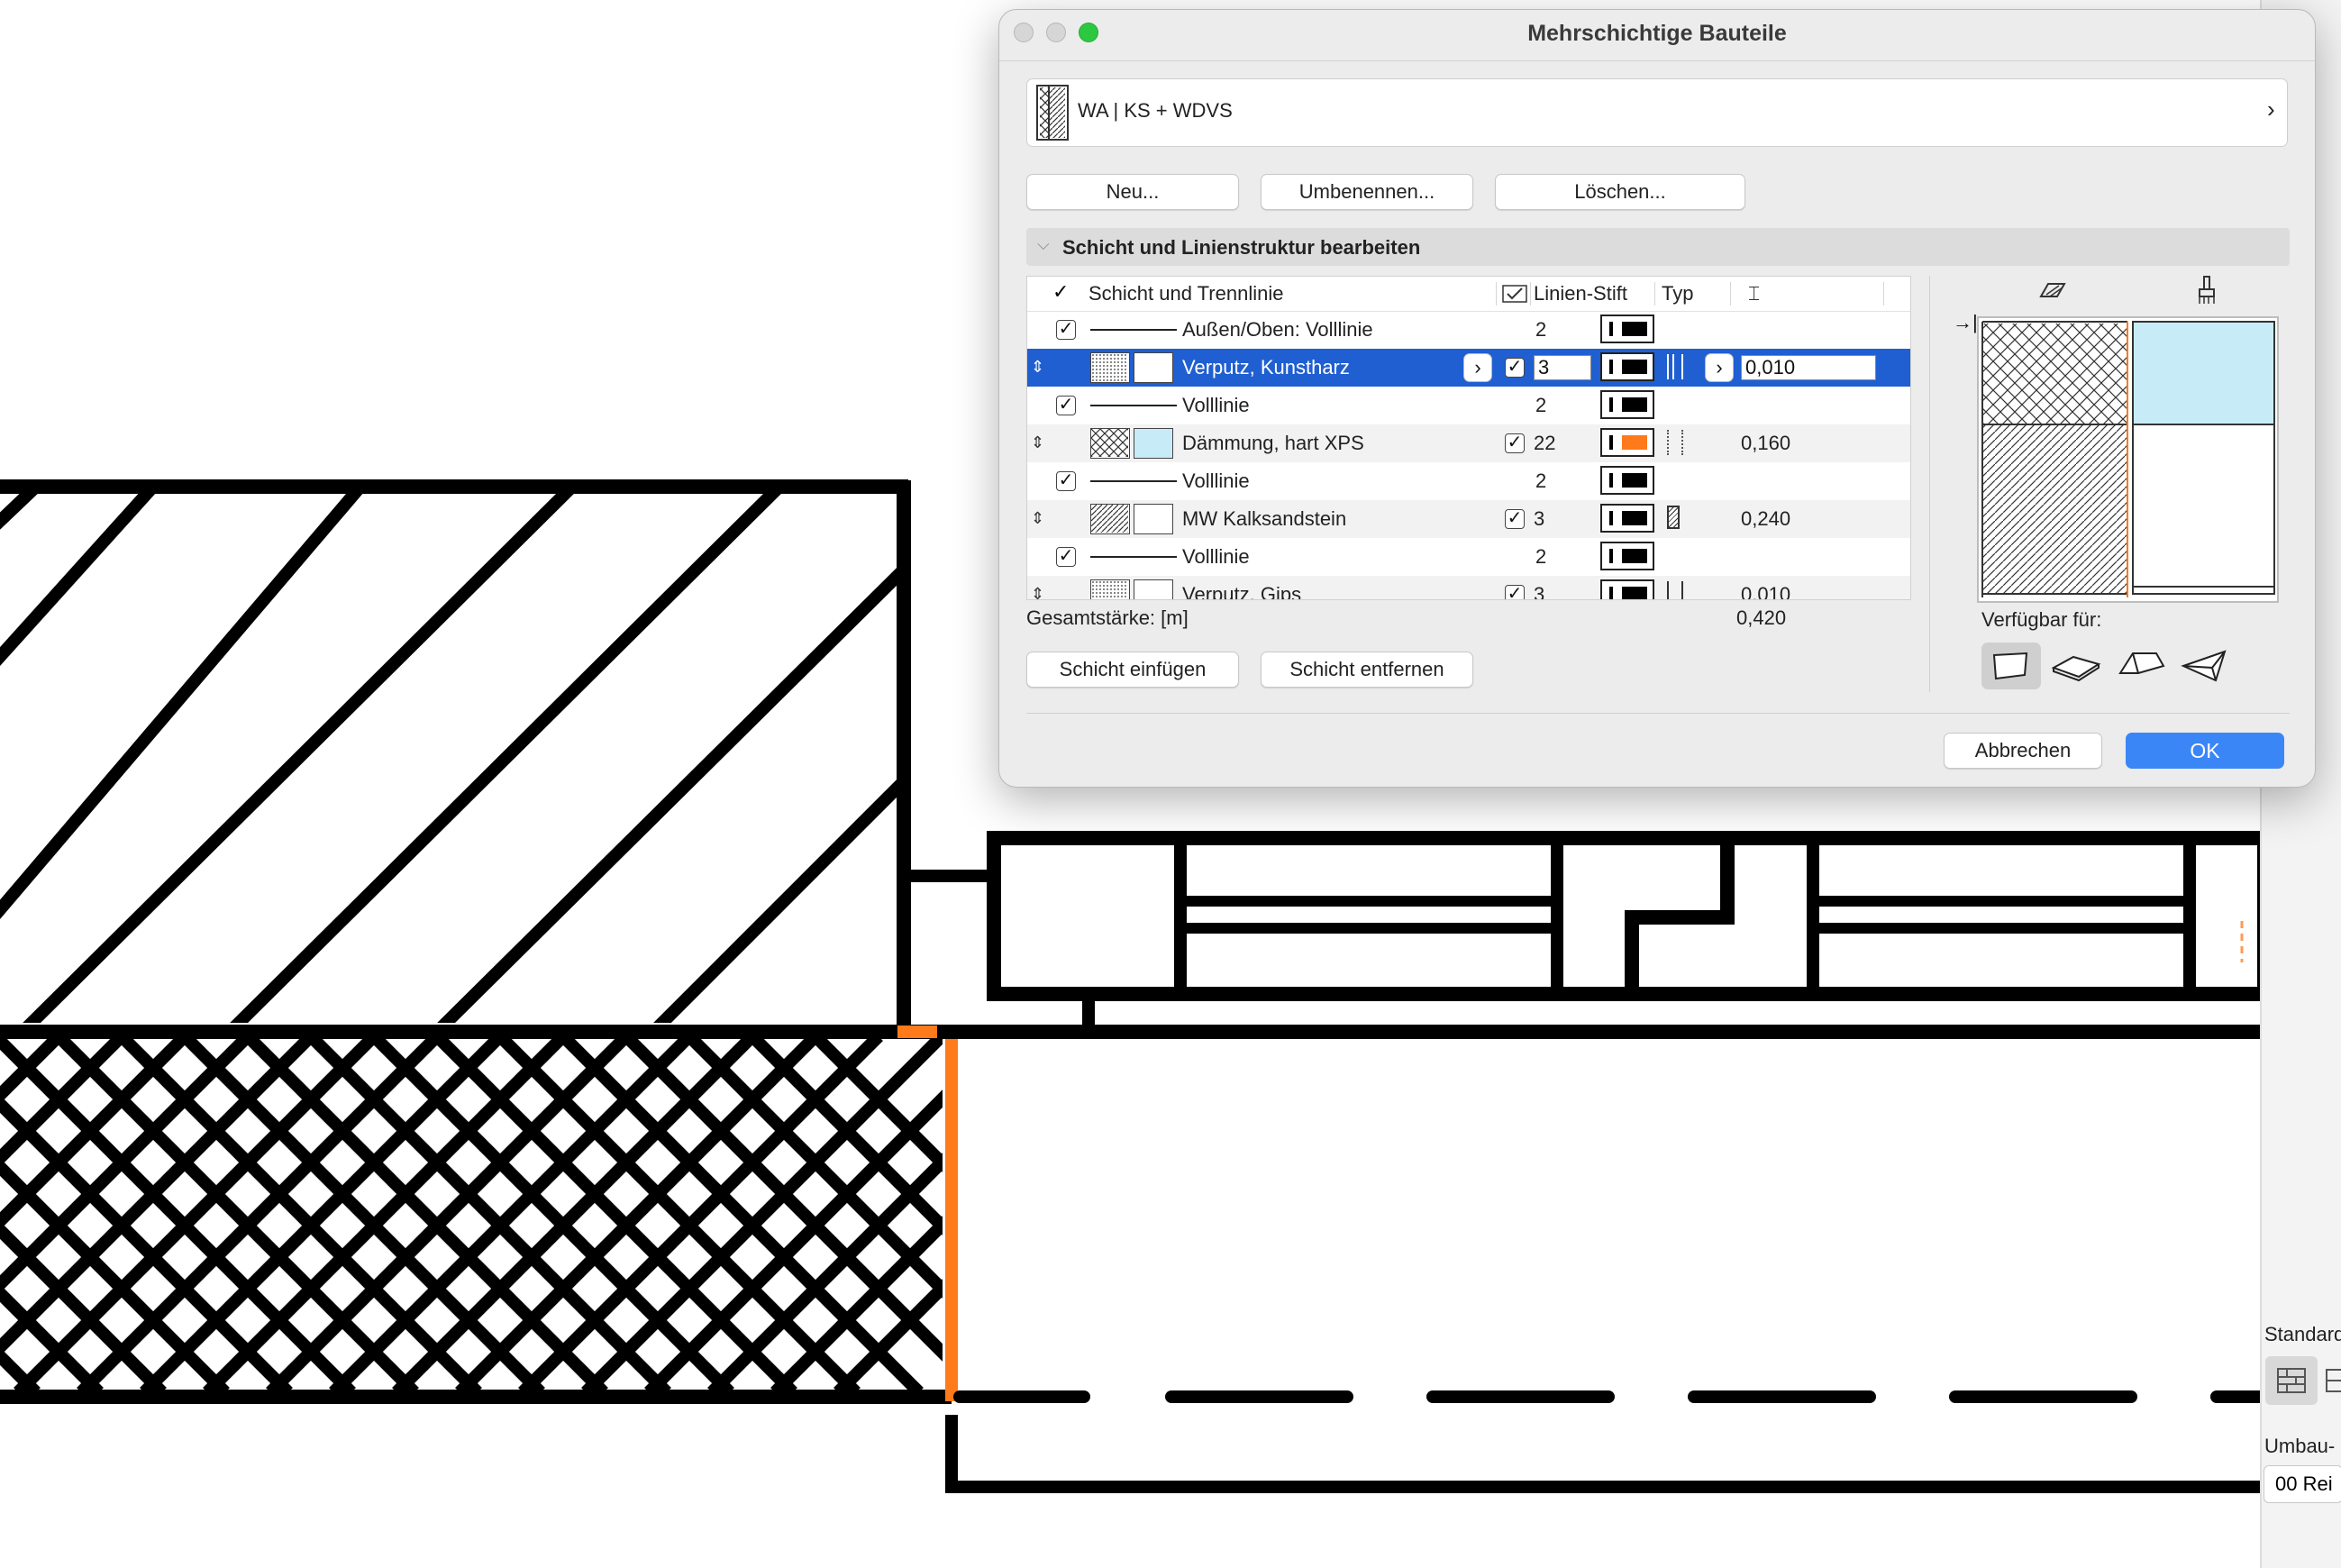  I want to click on thickness-input: 0,010, so click(1808, 367).